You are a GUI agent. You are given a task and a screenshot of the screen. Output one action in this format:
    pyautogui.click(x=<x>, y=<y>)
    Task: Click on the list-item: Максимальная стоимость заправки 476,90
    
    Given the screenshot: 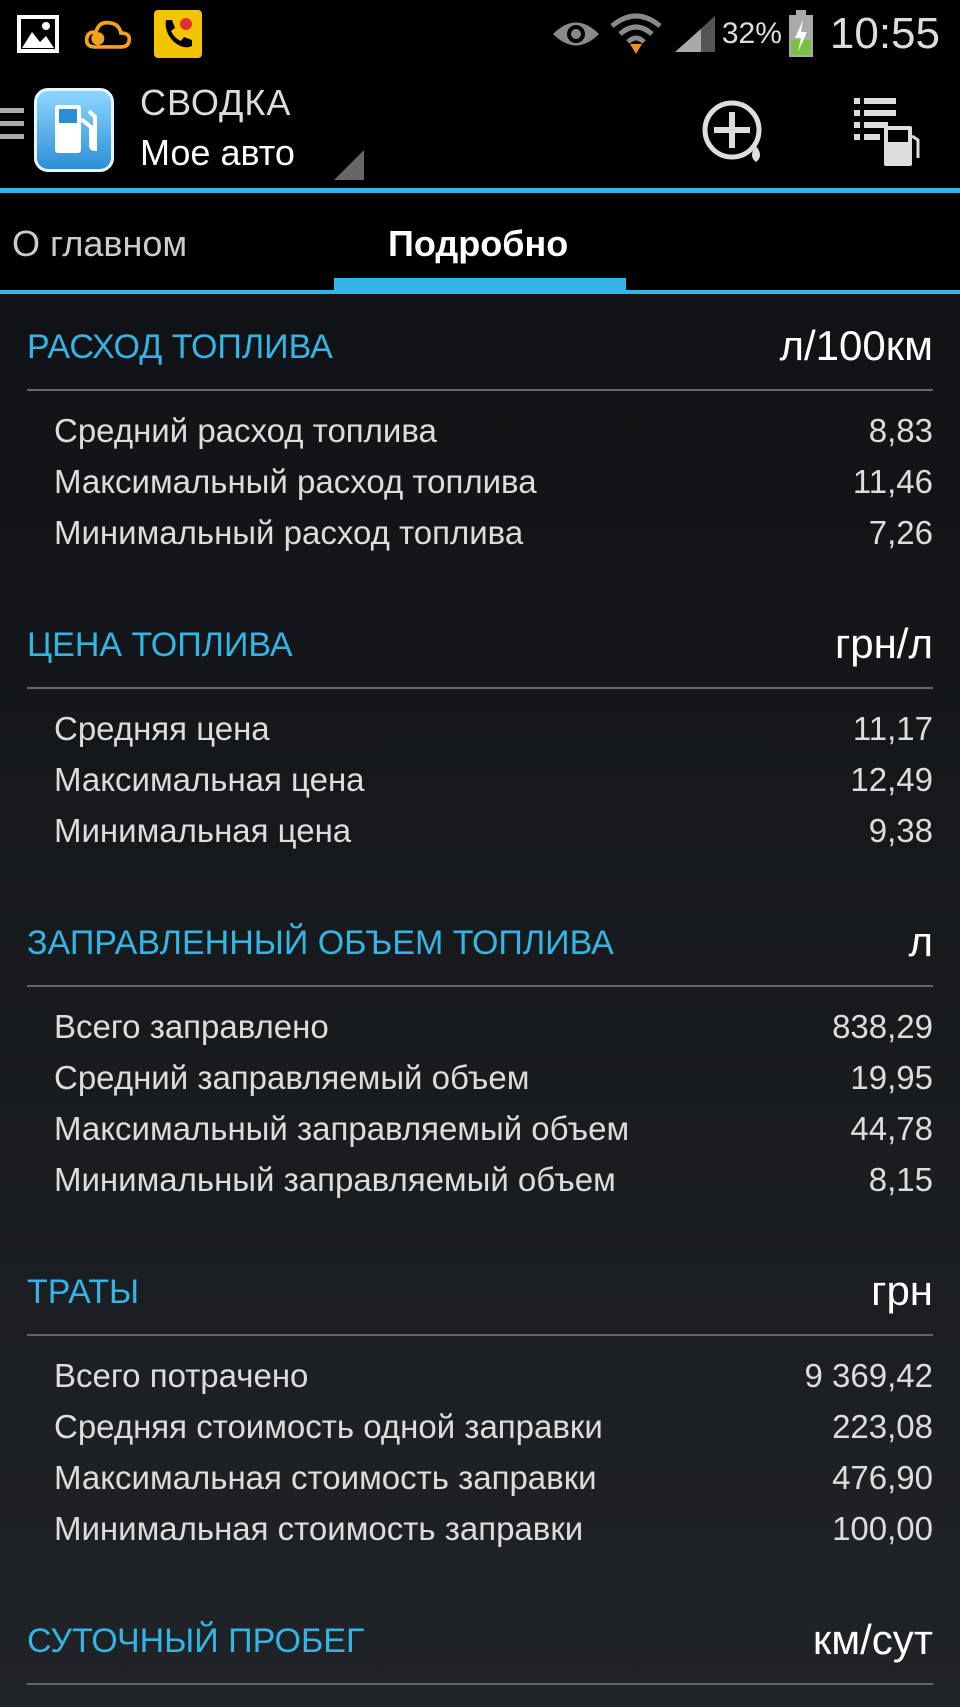 What is the action you would take?
    pyautogui.click(x=480, y=1484)
    